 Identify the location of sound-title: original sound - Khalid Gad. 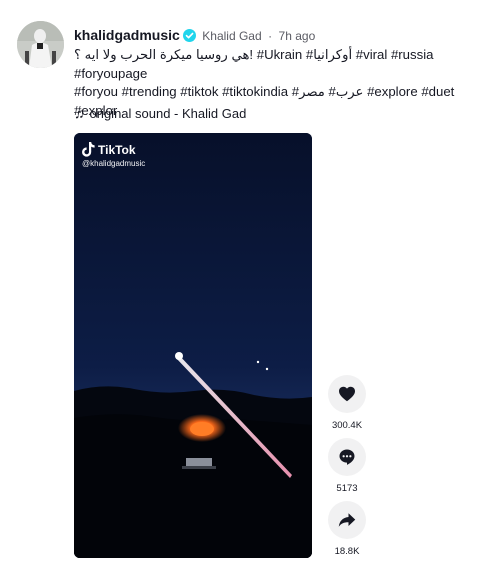
(168, 113).